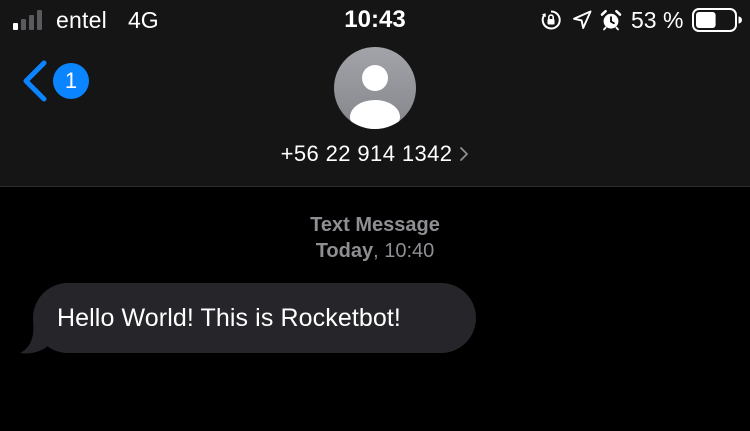 The height and width of the screenshot is (431, 750). I want to click on incoming-message-bubble: Hello World! This is Rocketbot!, so click(254, 318).